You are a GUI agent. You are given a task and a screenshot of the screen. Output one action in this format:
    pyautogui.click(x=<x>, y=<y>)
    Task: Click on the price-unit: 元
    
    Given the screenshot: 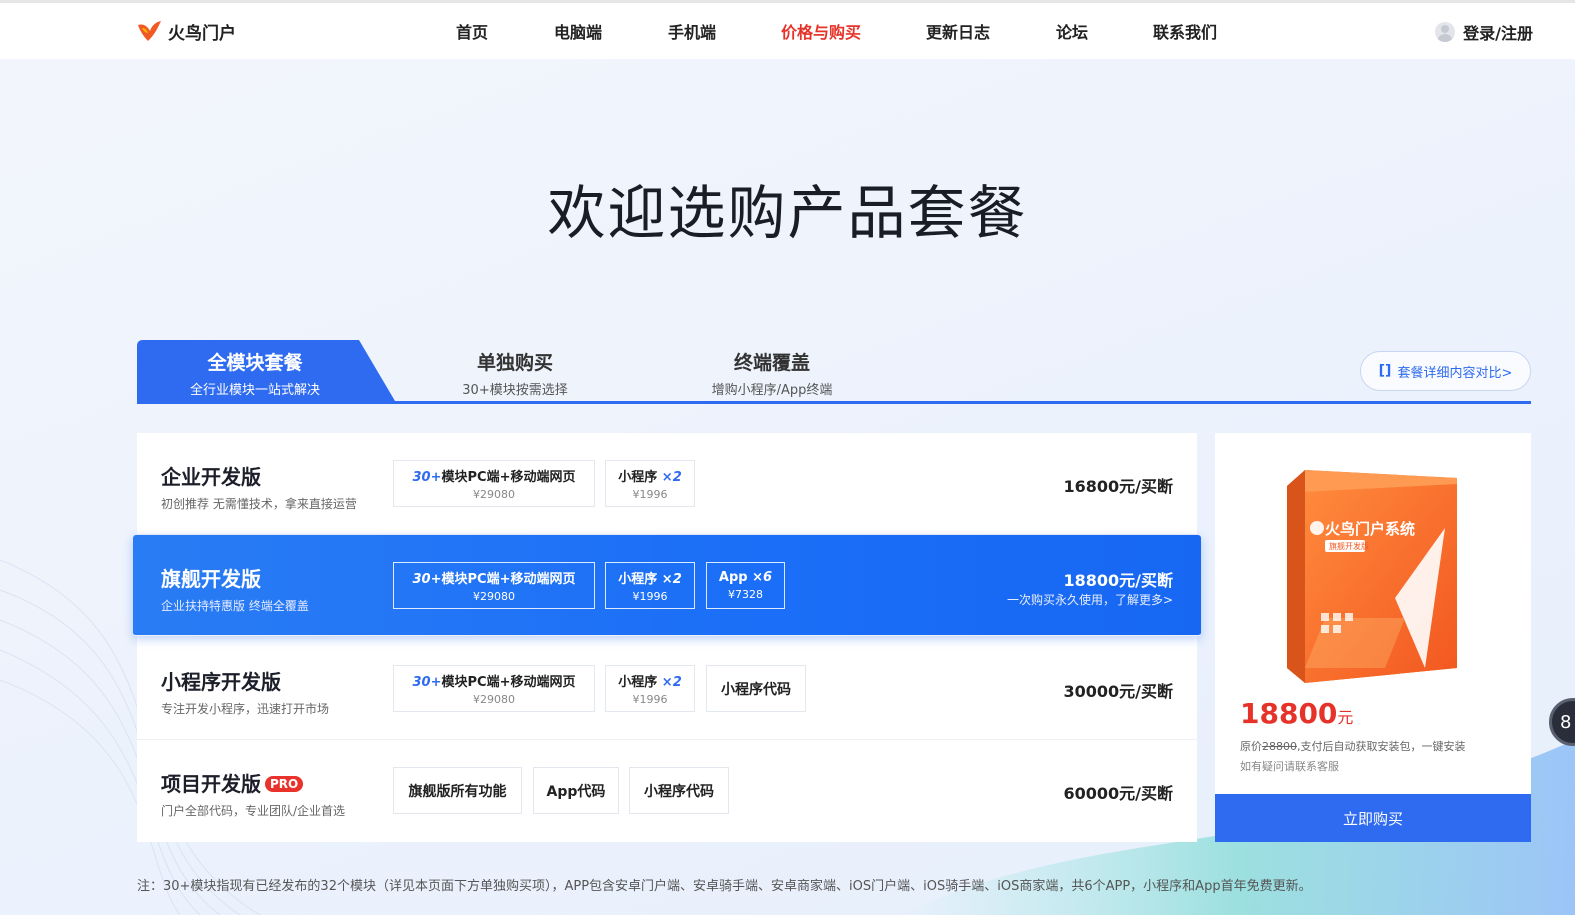 What is the action you would take?
    pyautogui.click(x=1345, y=717)
    